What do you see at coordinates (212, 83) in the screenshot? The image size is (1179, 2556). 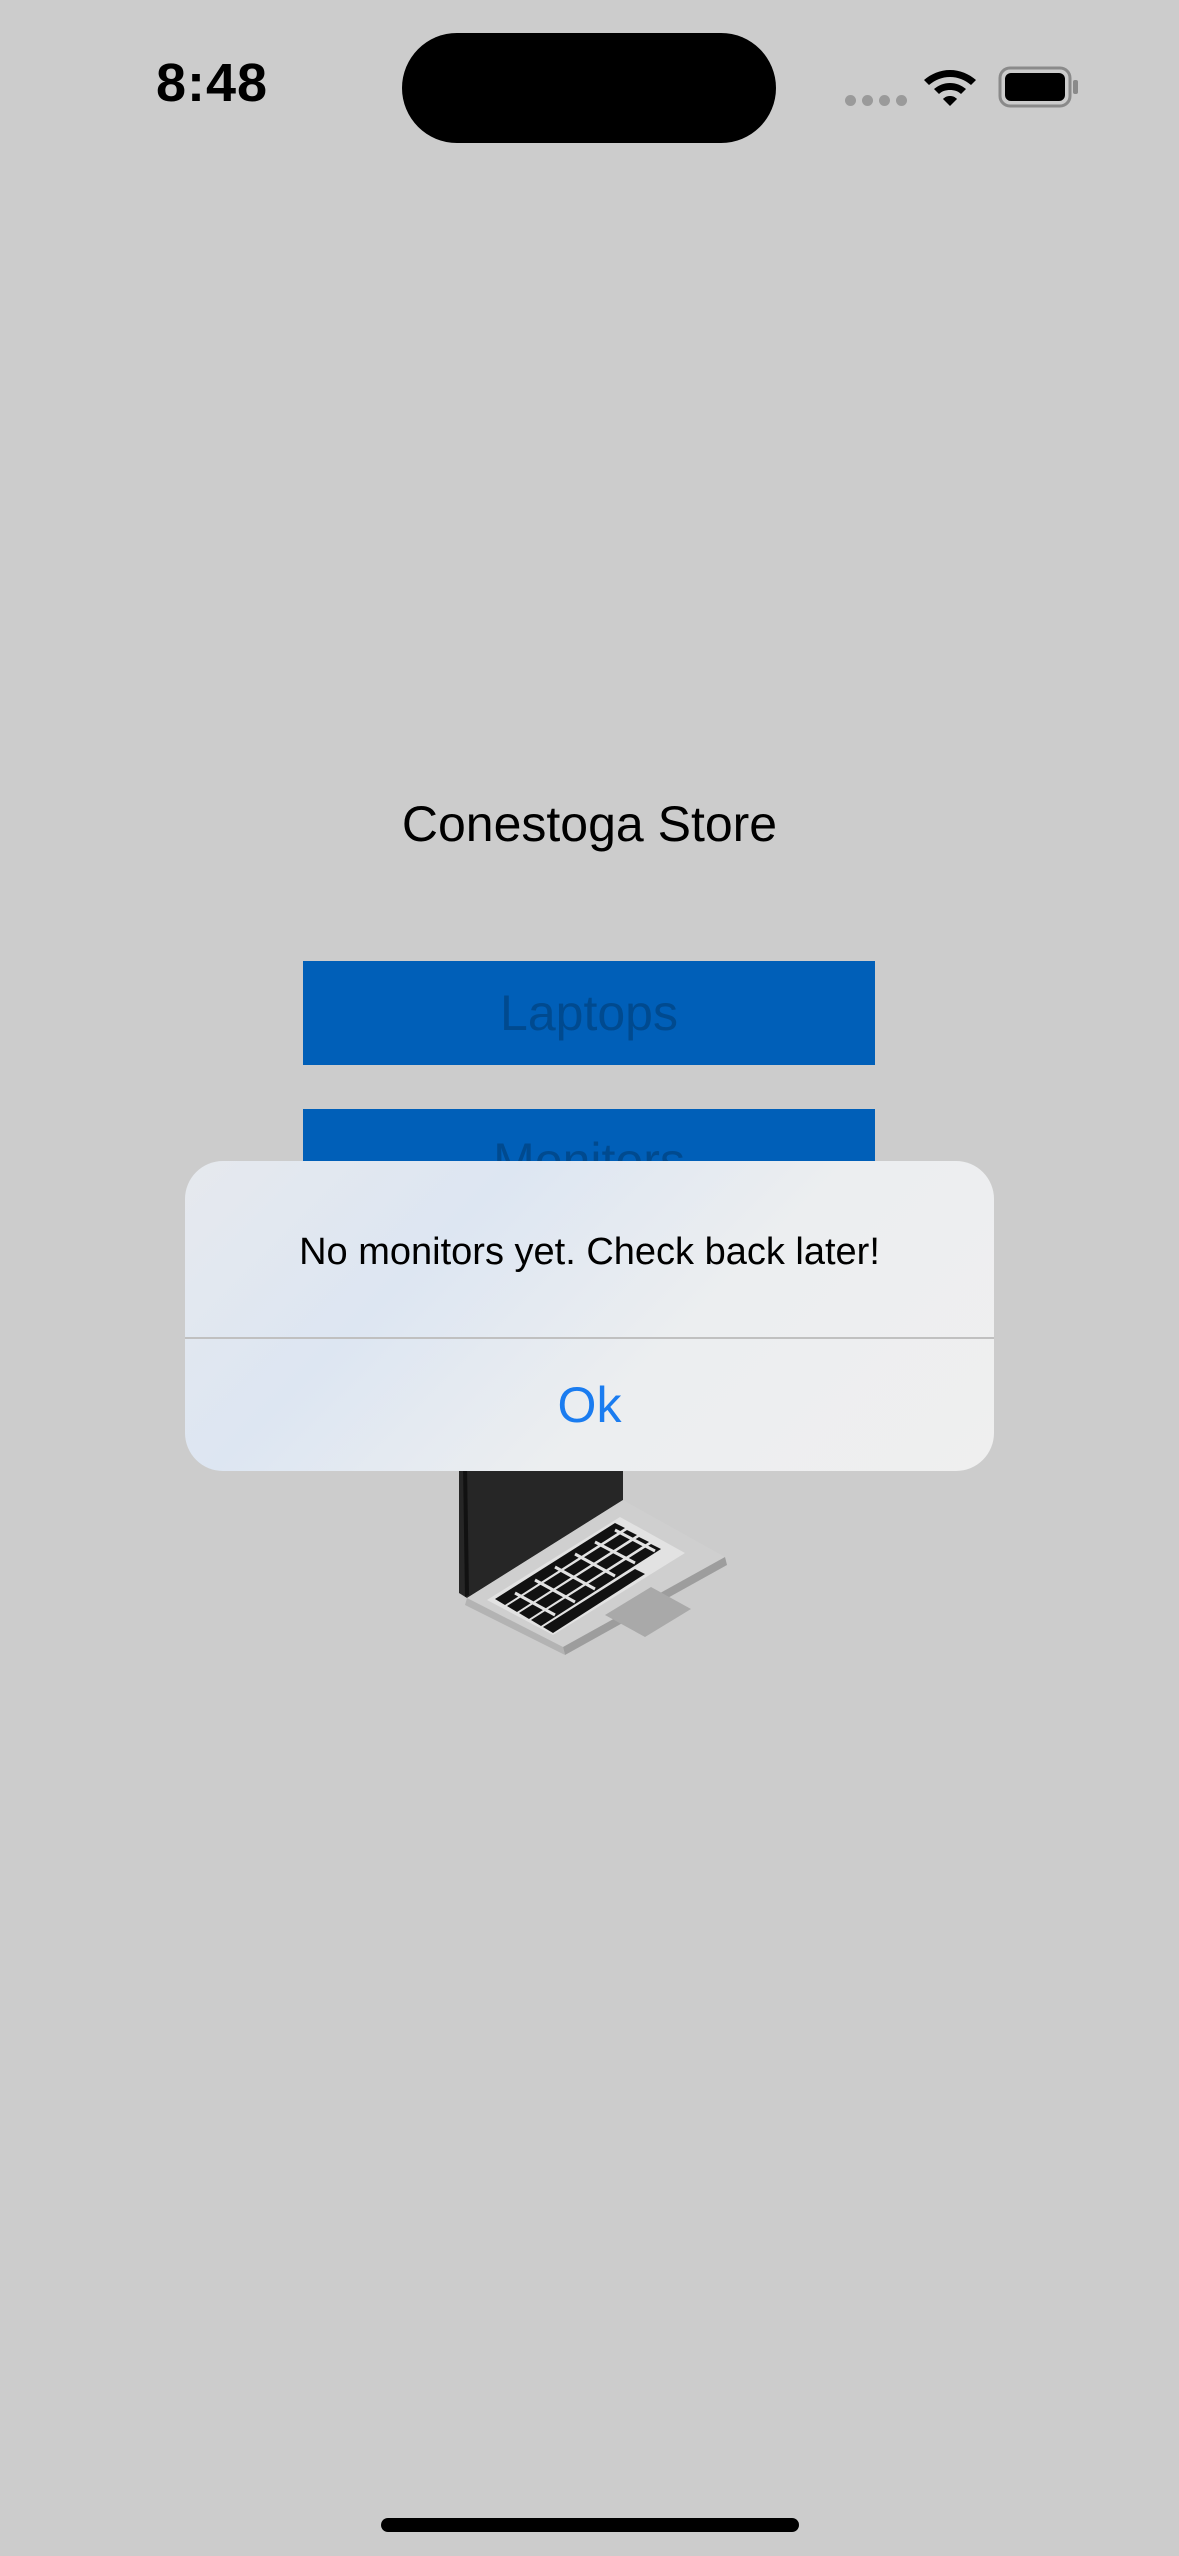 I see `status-time: 8:48` at bounding box center [212, 83].